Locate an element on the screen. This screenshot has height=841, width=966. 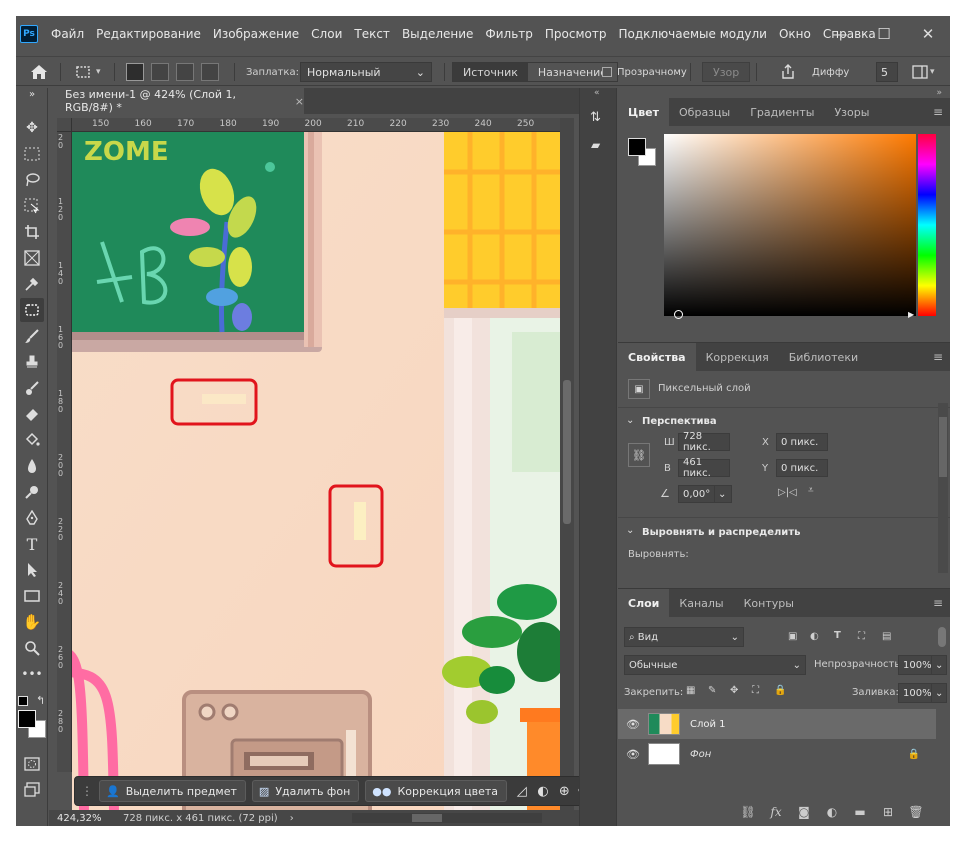
menu-select: Выделение is located at coordinates (437, 34).